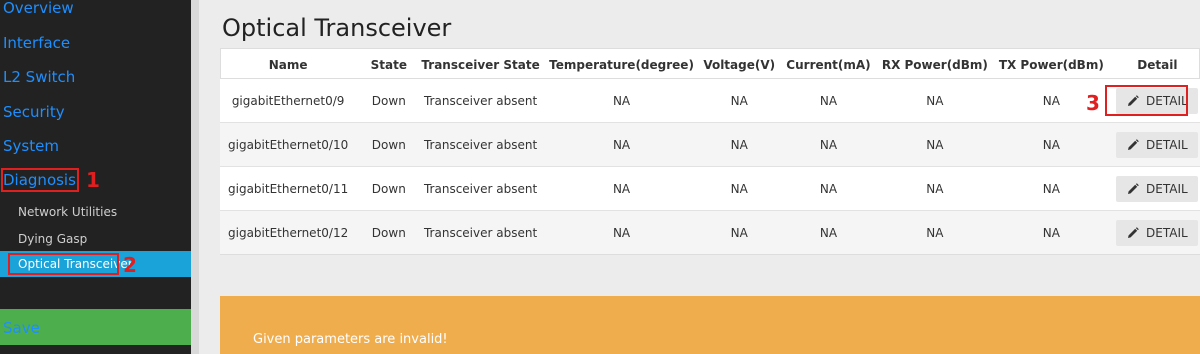 The height and width of the screenshot is (354, 1200). What do you see at coordinates (130, 265) in the screenshot?
I see `annotation-step-2: 2` at bounding box center [130, 265].